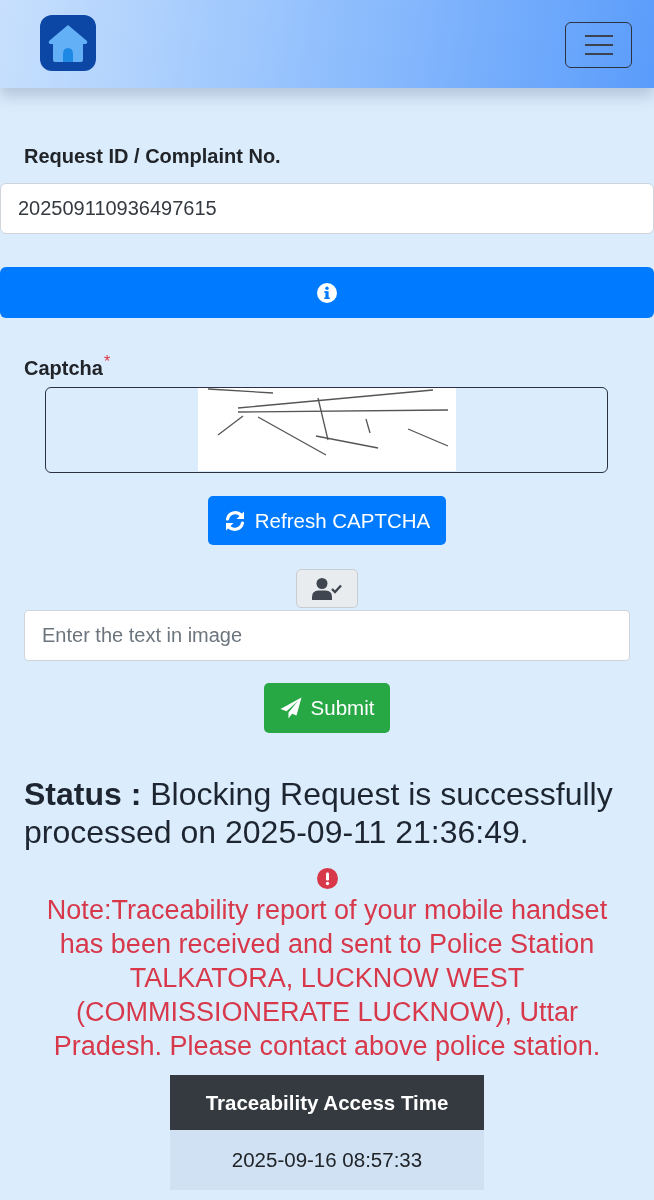  I want to click on menu-button, so click(598, 45).